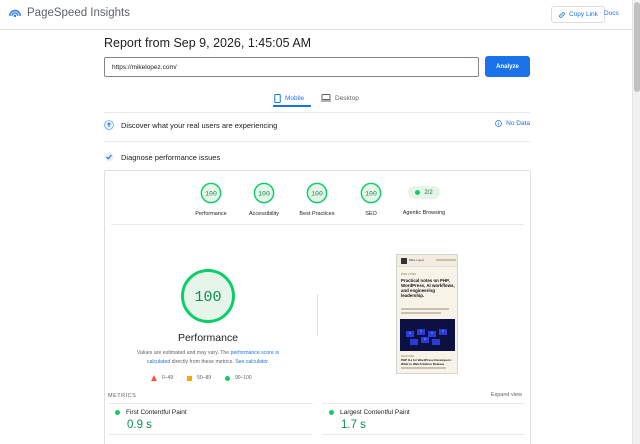 Image resolution: width=640 pixels, height=444 pixels. I want to click on link-icon, so click(562, 14).